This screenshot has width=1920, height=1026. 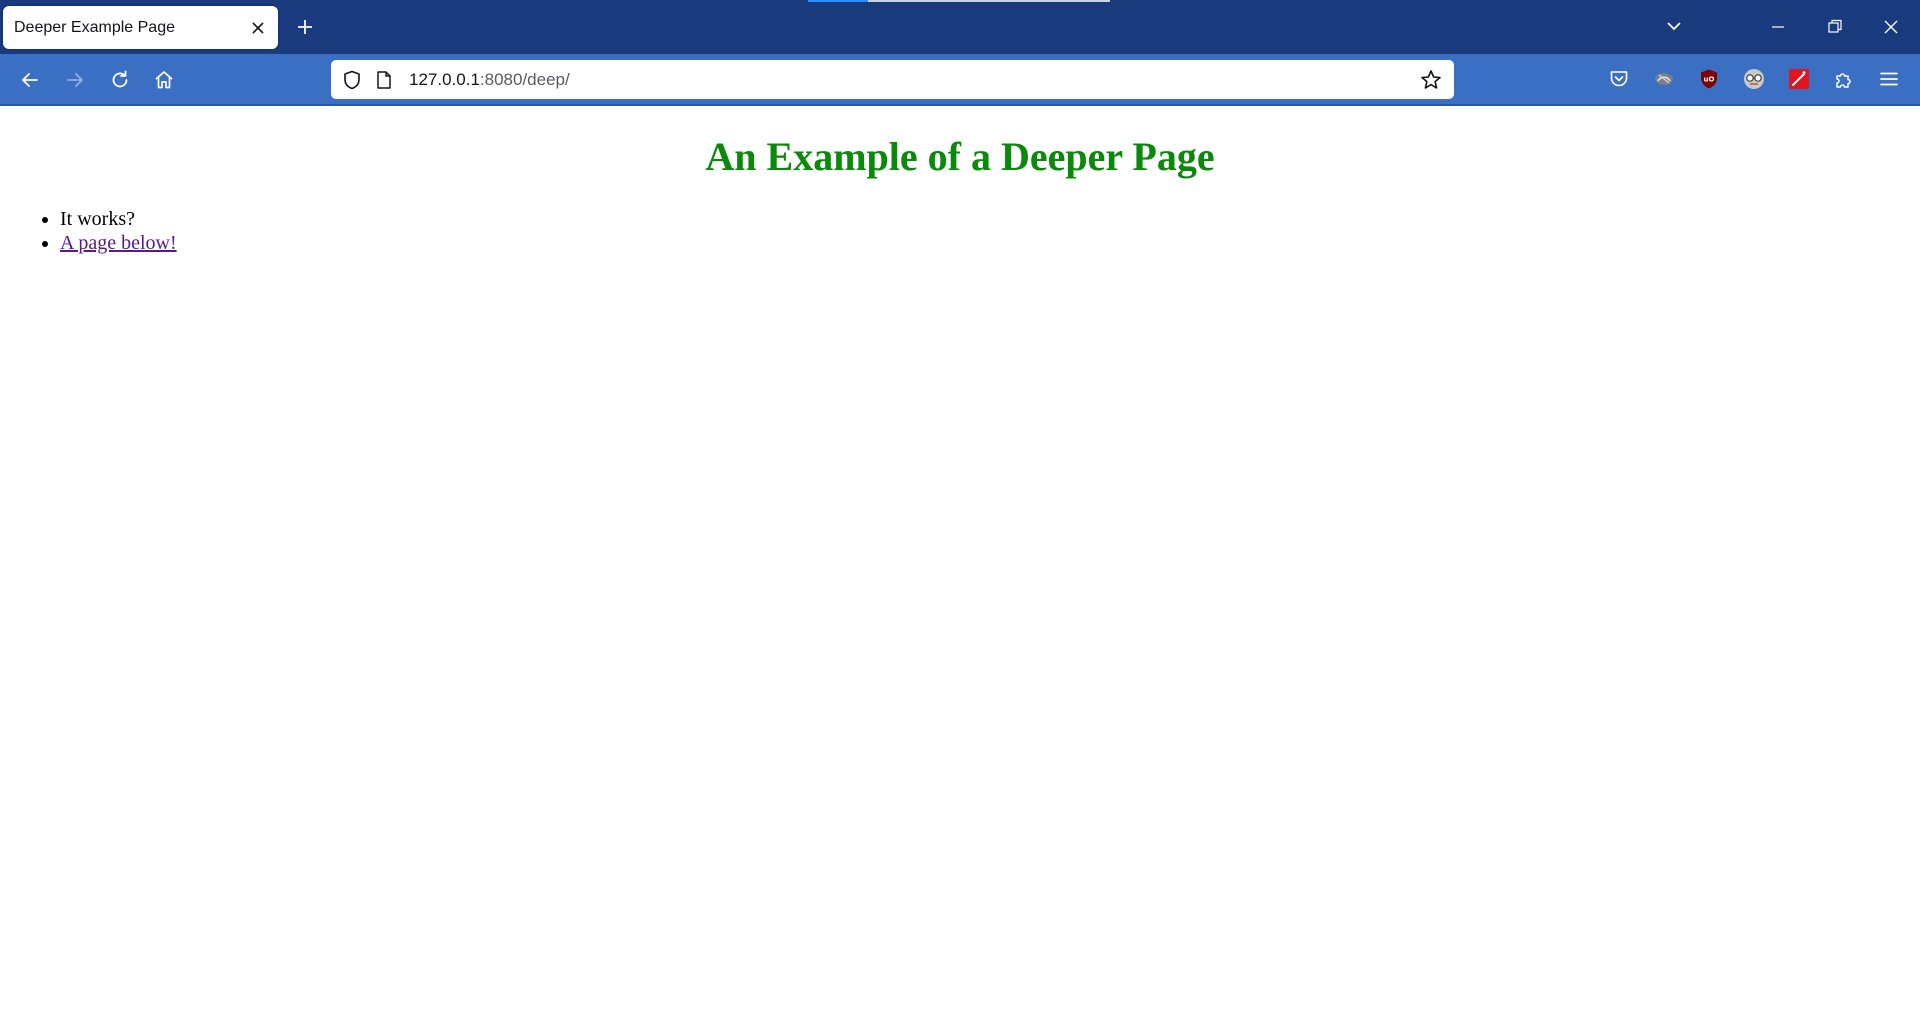 I want to click on ublock-icon: uO, so click(x=1709, y=79).